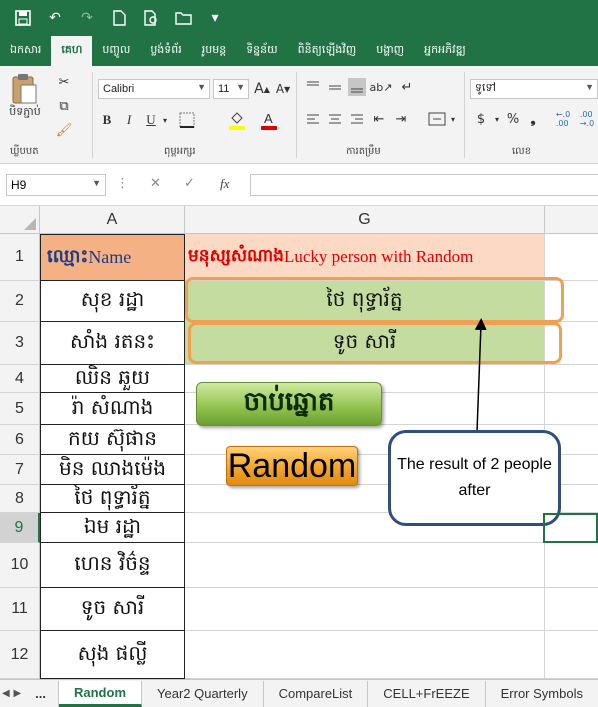  What do you see at coordinates (20, 528) in the screenshot?
I see `row-header: 9` at bounding box center [20, 528].